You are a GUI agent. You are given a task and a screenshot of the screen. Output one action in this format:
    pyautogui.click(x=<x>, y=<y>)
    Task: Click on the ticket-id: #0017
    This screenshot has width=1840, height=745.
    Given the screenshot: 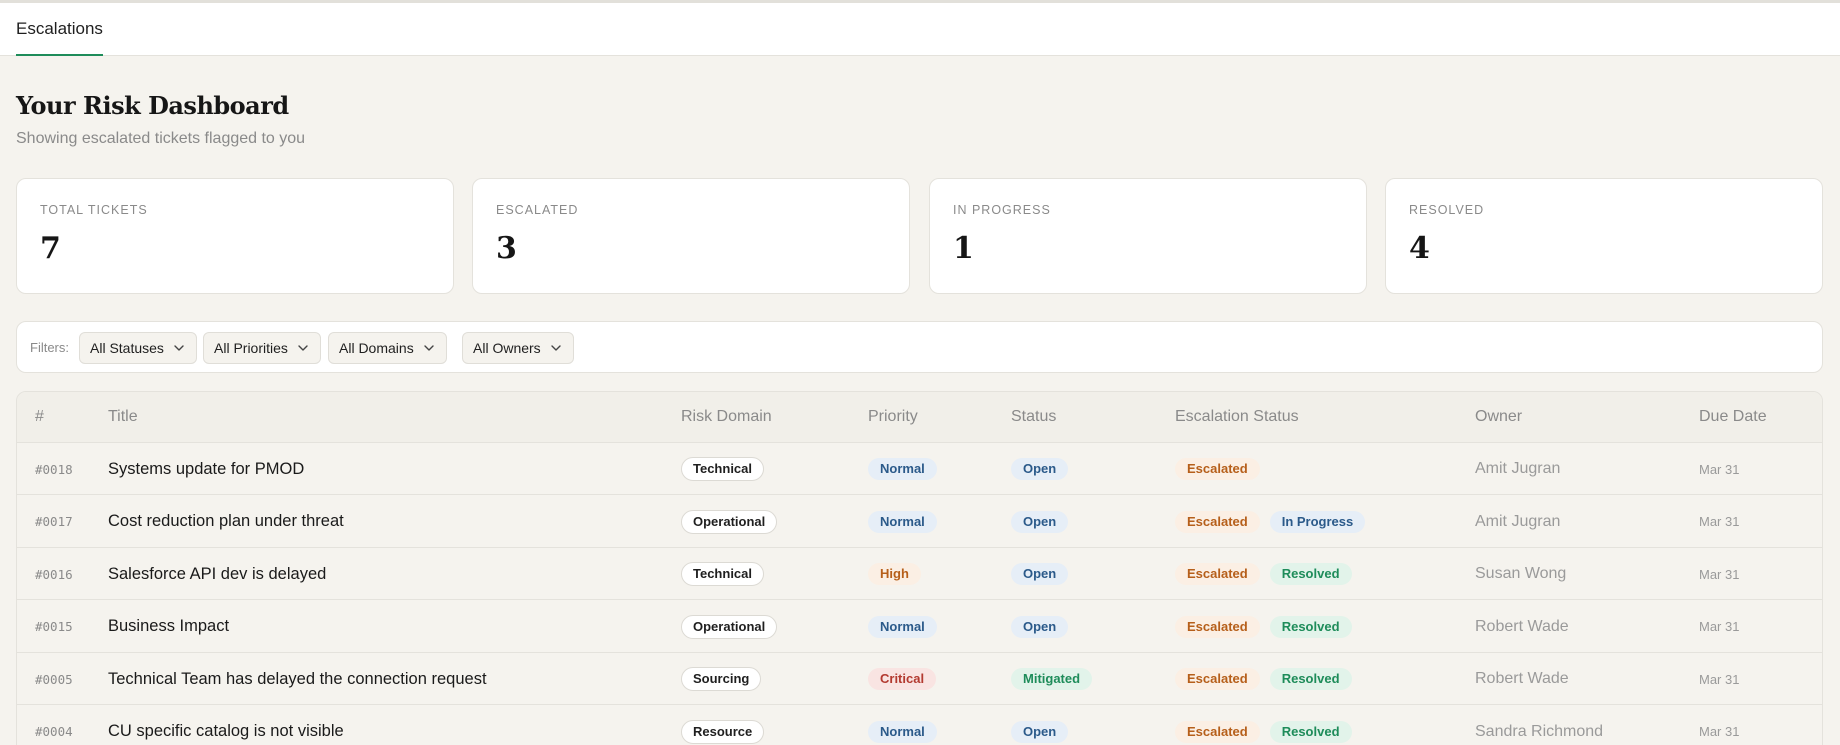 What is the action you would take?
    pyautogui.click(x=54, y=521)
    